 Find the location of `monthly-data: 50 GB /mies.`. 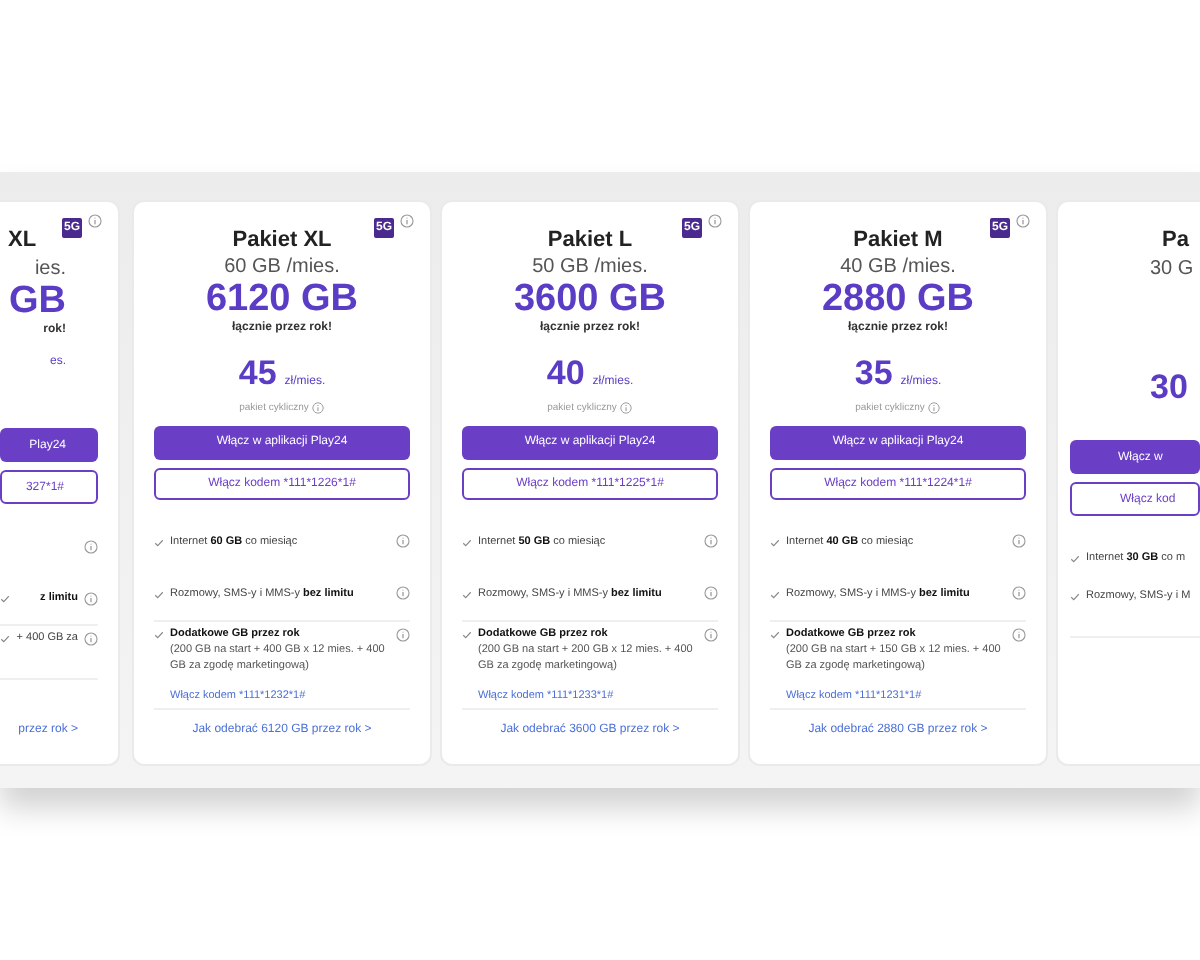

monthly-data: 50 GB /mies. is located at coordinates (590, 267).